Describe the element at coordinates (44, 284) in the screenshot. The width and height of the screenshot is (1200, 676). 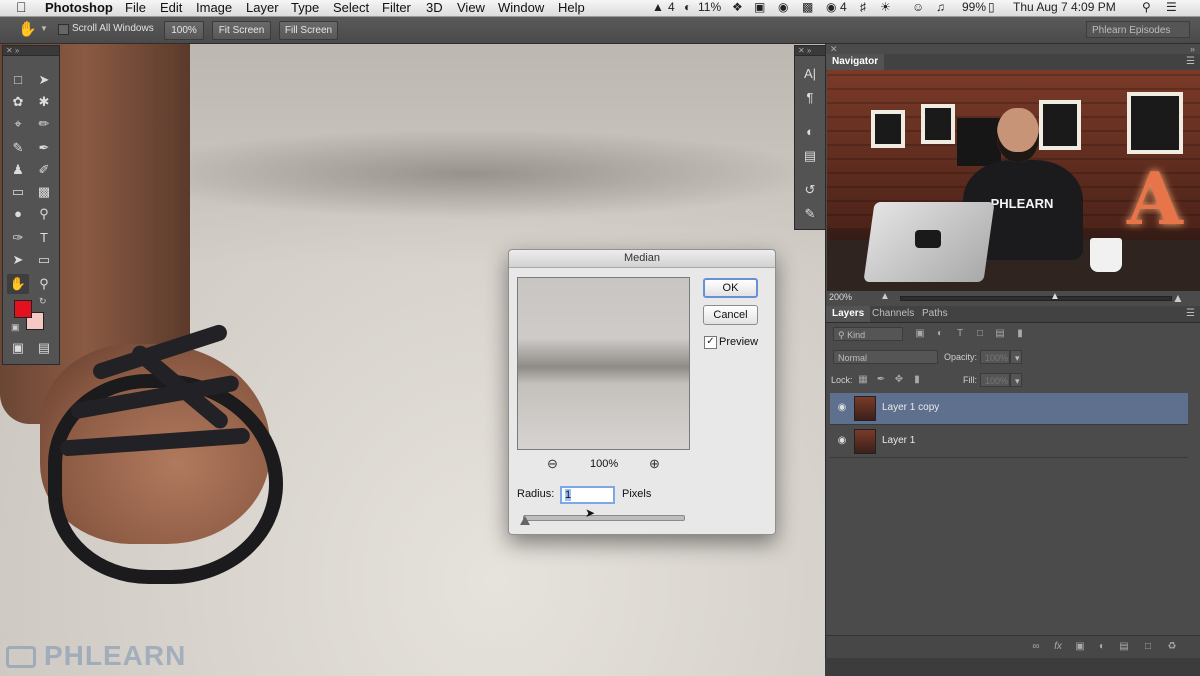
I see `zoom-tool-icon: ⚲` at that location.